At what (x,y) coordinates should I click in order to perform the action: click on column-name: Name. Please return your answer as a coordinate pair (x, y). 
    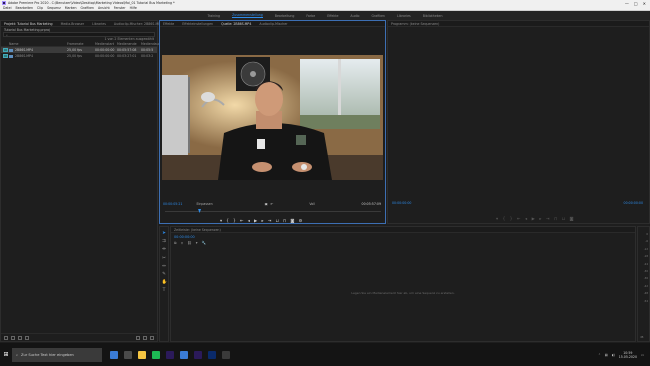
    Looking at the image, I should click on (38, 44).